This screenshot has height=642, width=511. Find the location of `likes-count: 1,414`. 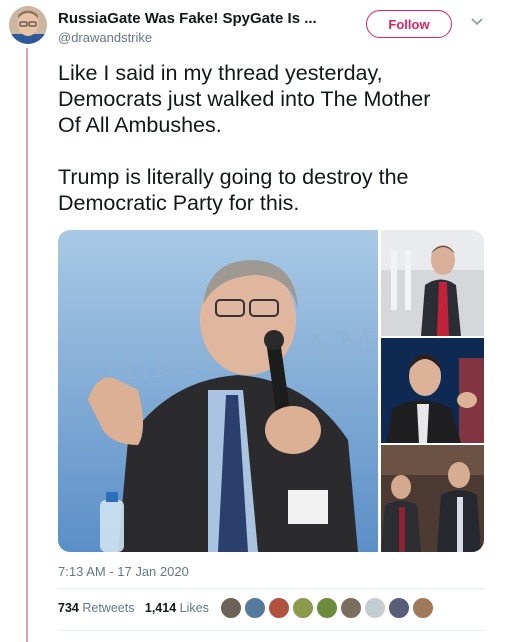

likes-count: 1,414 is located at coordinates (160, 608).